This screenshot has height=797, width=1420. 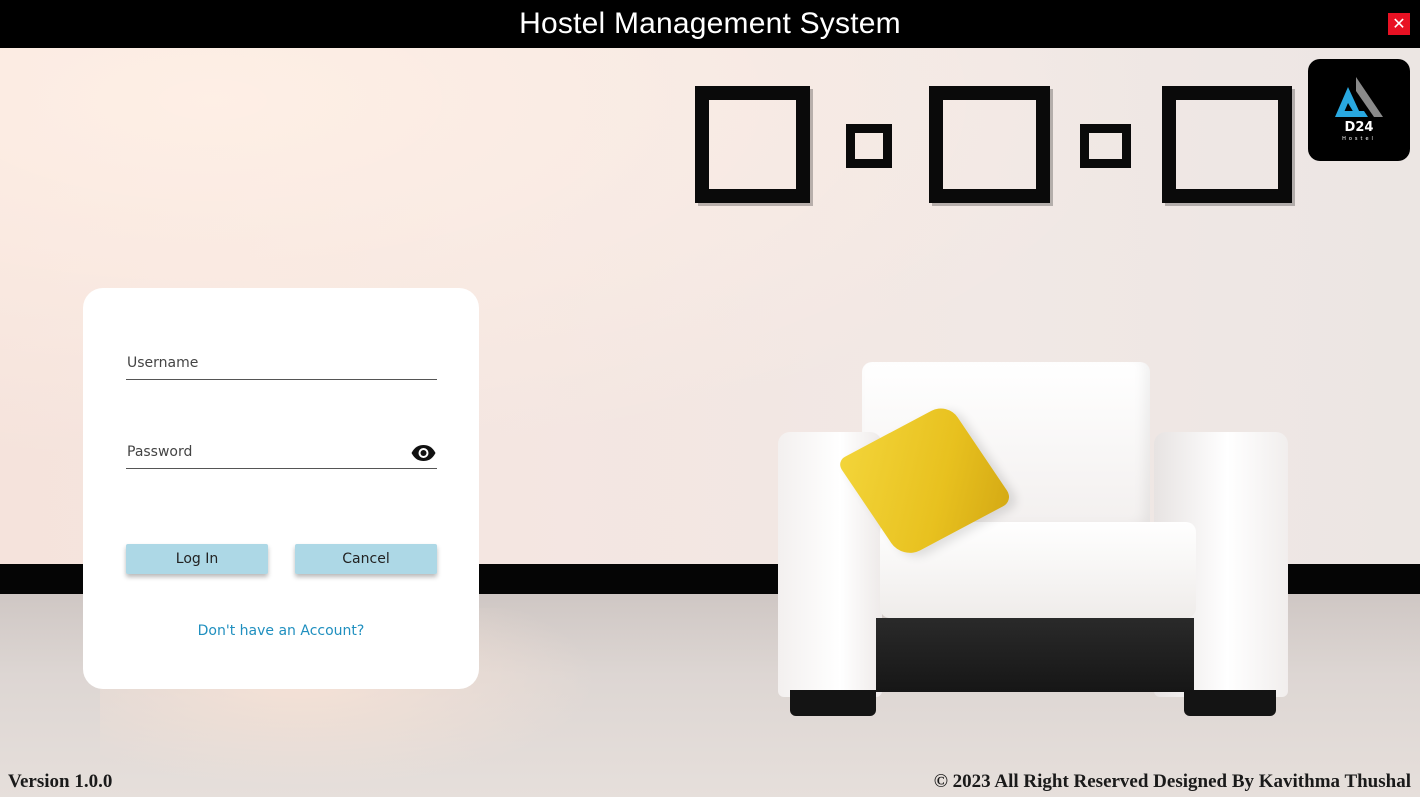 What do you see at coordinates (281, 488) in the screenshot?
I see `login-card: Log In Cancel Don't have an Account?` at bounding box center [281, 488].